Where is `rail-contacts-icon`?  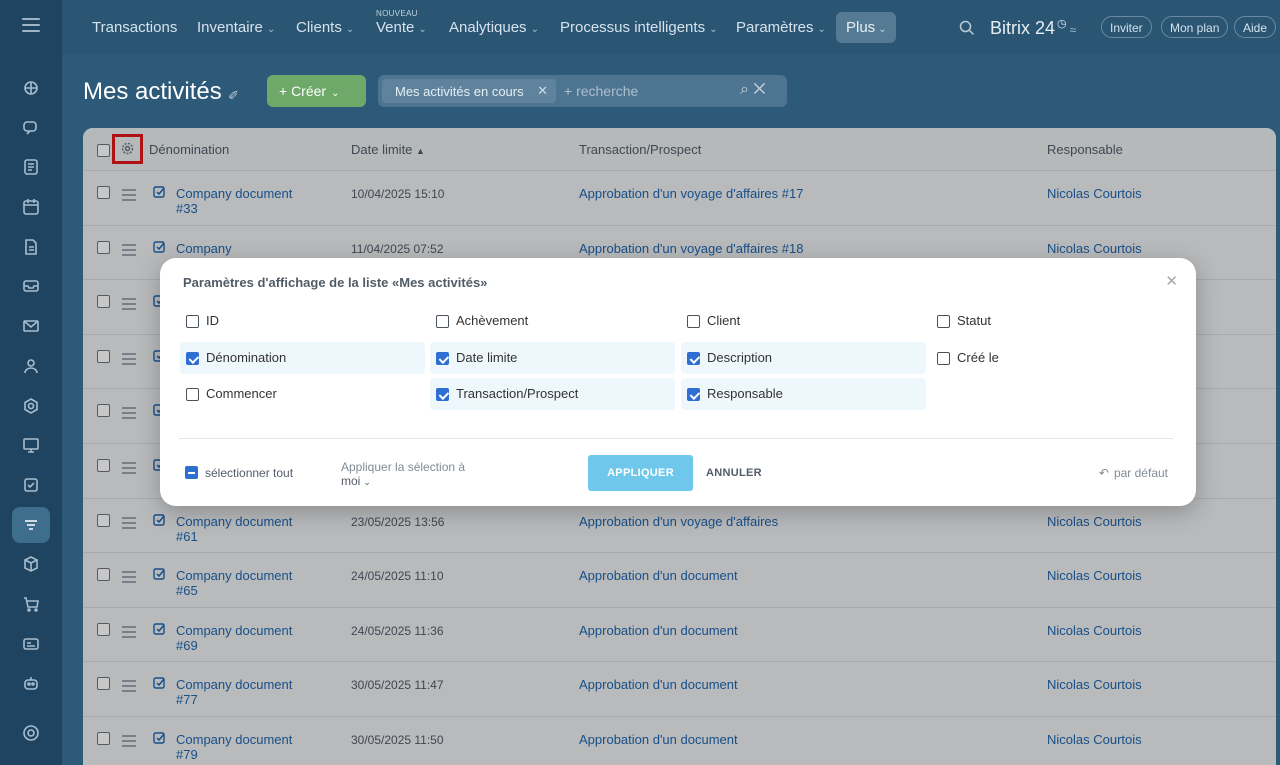 rail-contacts-icon is located at coordinates (31, 366).